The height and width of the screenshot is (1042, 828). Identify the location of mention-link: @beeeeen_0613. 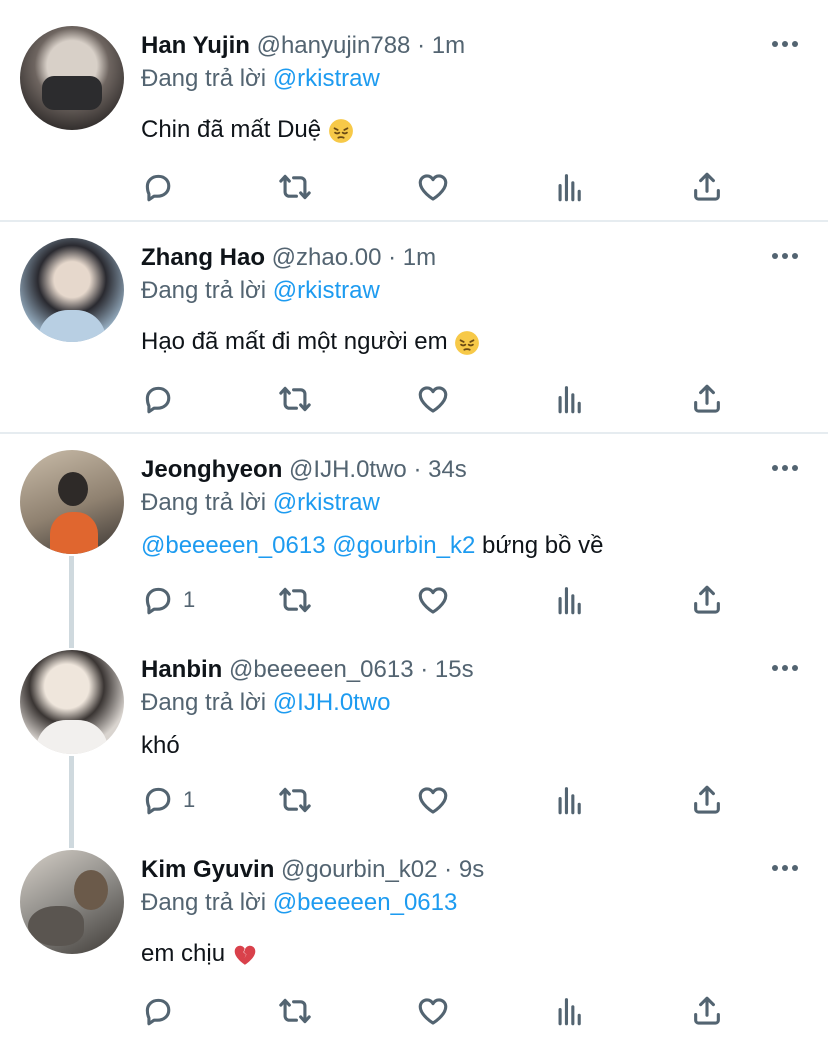
(233, 545).